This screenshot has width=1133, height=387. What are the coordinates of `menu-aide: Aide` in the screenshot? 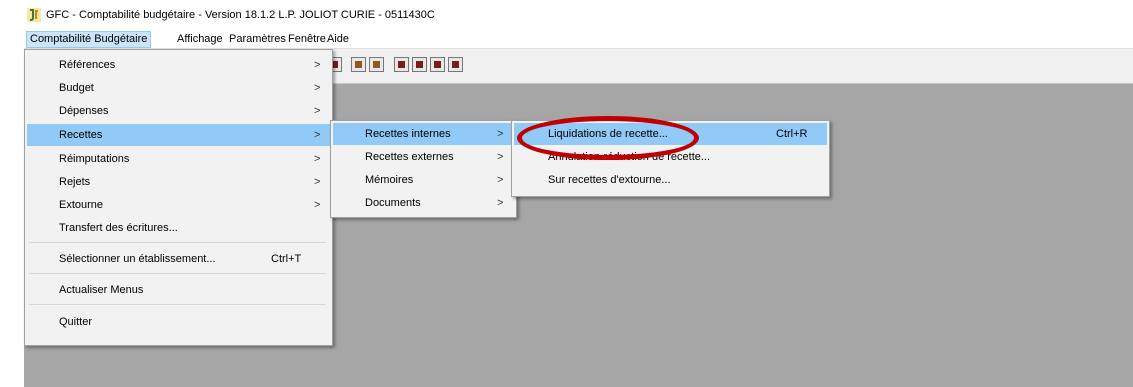 It's located at (338, 39).